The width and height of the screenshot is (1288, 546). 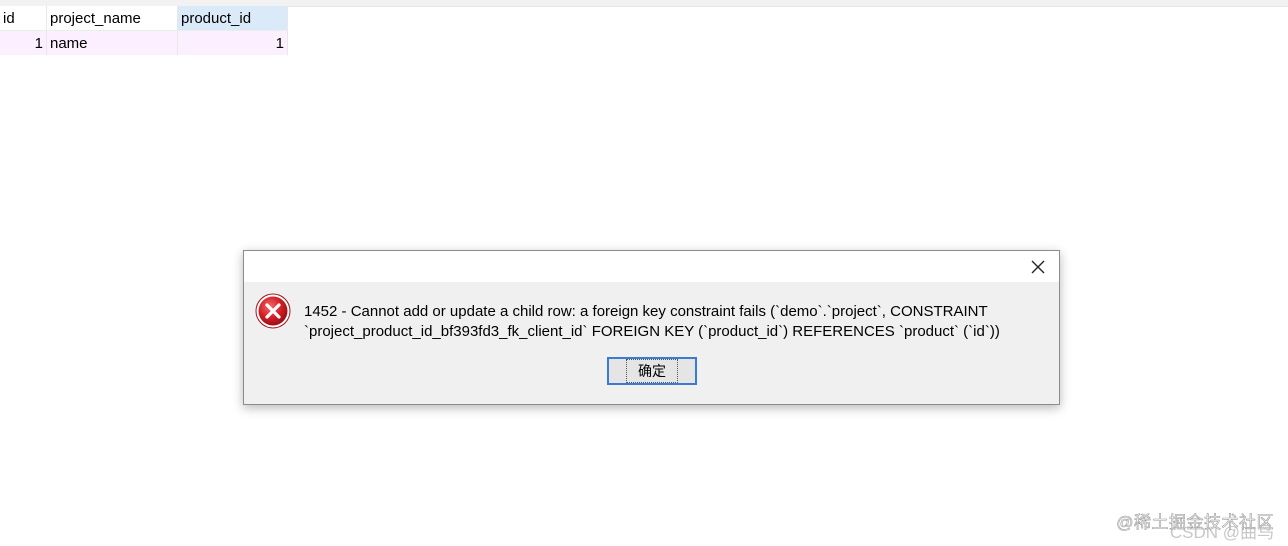 I want to click on close-icon, so click(x=1038, y=266).